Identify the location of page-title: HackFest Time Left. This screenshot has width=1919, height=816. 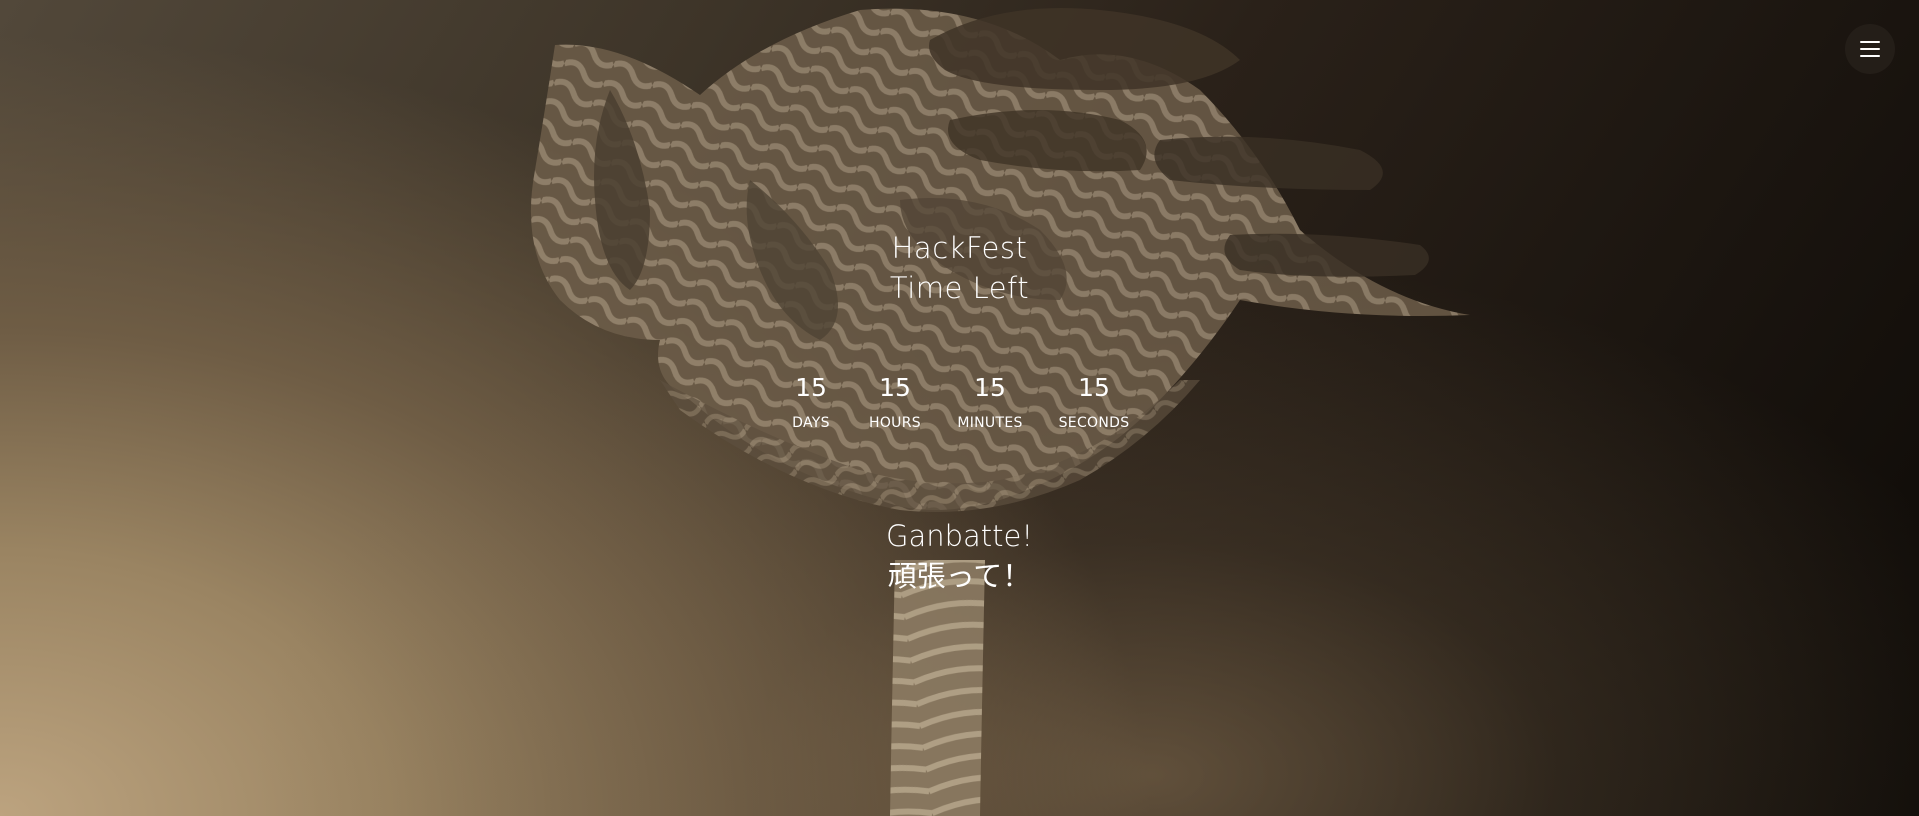
(959, 268).